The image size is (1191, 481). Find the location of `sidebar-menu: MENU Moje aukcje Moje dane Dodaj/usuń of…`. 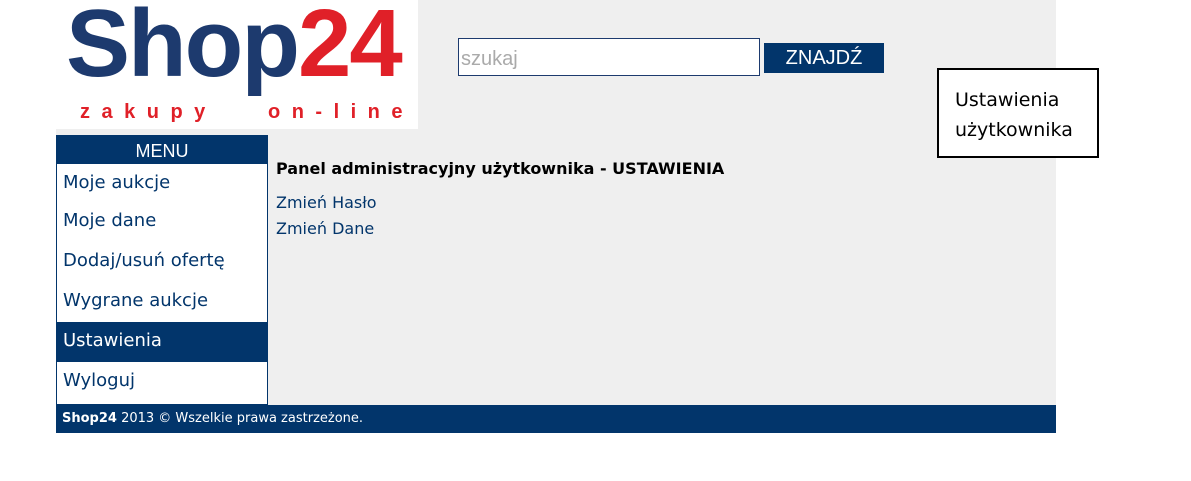

sidebar-menu: MENU Moje aukcje Moje dane Dodaj/usuń of… is located at coordinates (162, 270).